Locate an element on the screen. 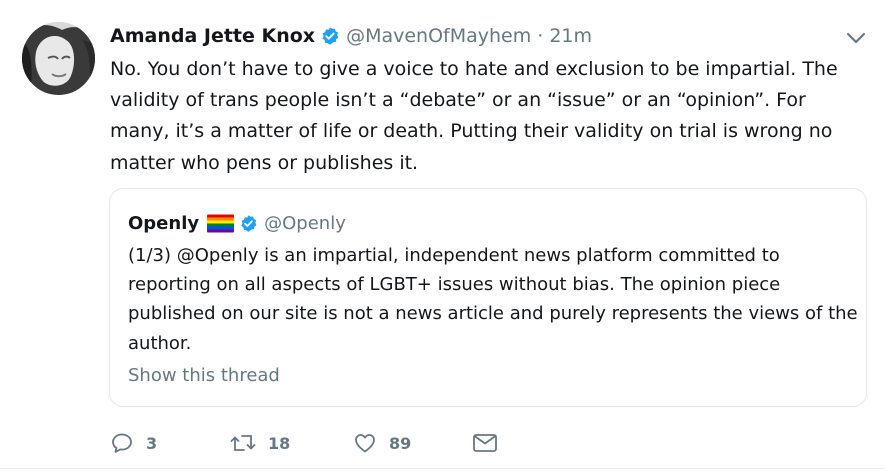 Image resolution: width=885 pixels, height=475 pixels. reply-button: 3 is located at coordinates (133, 443).